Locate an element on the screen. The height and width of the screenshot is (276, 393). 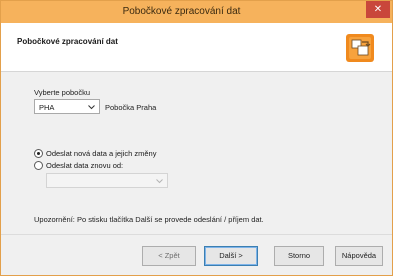
close-button: ✕ is located at coordinates (378, 9).